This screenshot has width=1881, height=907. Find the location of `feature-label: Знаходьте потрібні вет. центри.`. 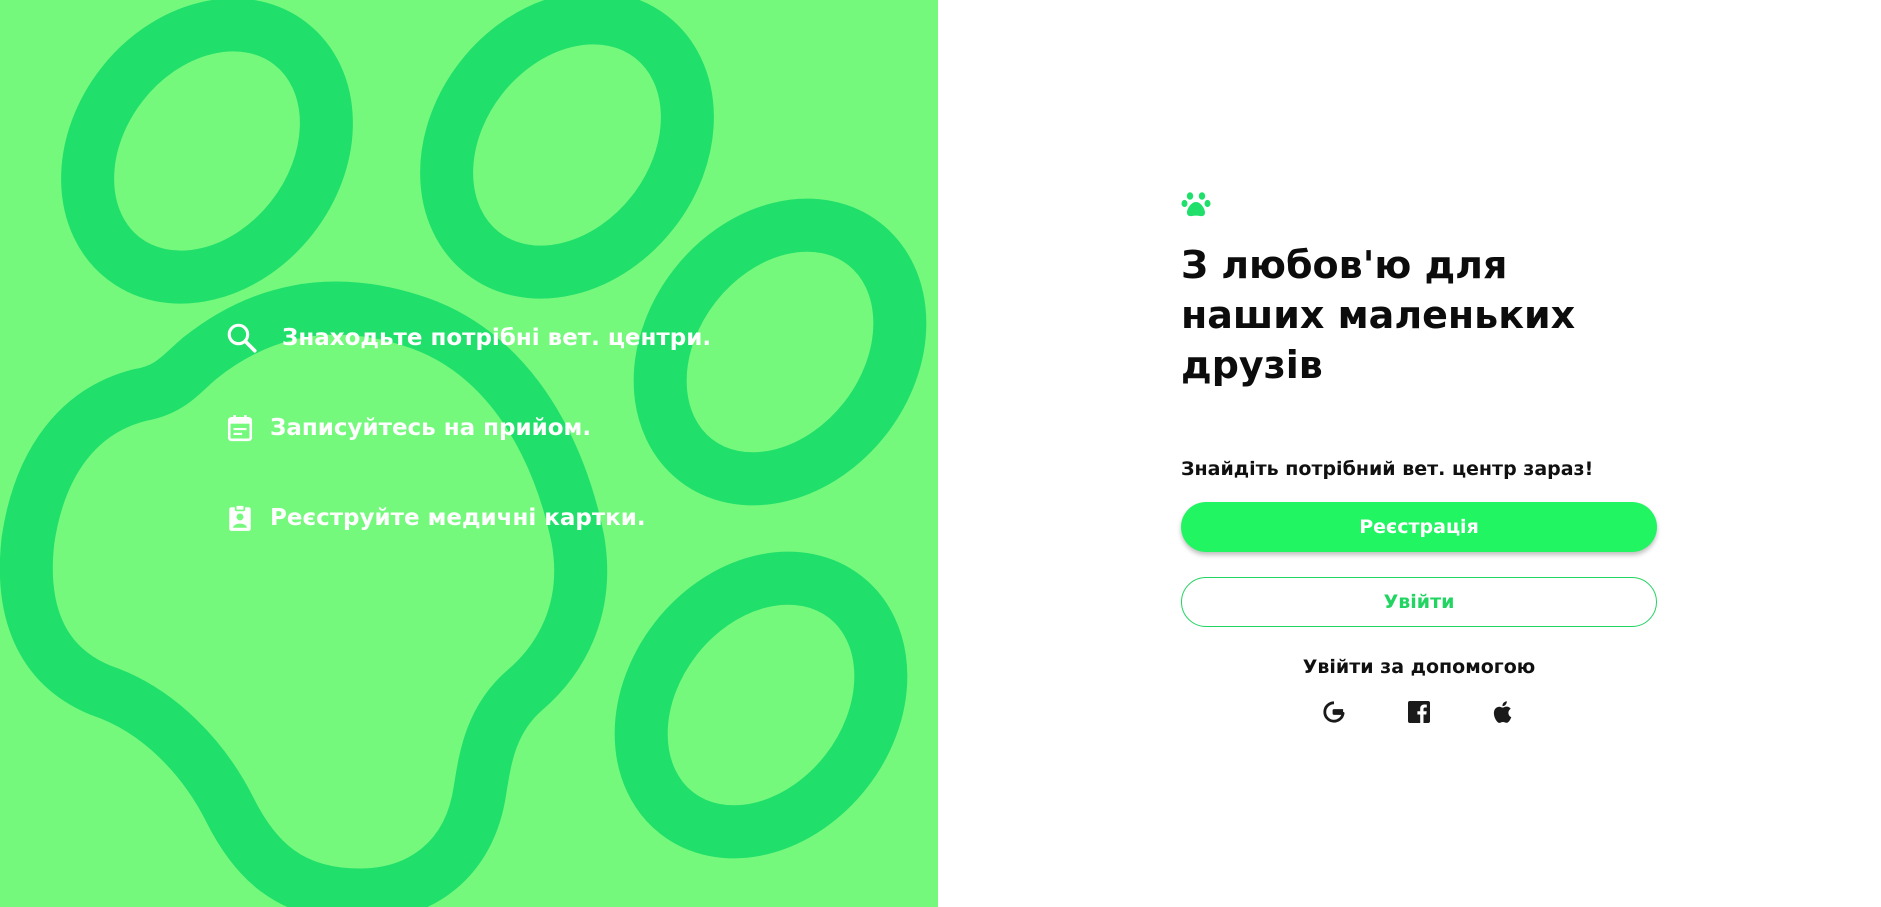

feature-label: Знаходьте потрібні вет. центри. is located at coordinates (497, 338).